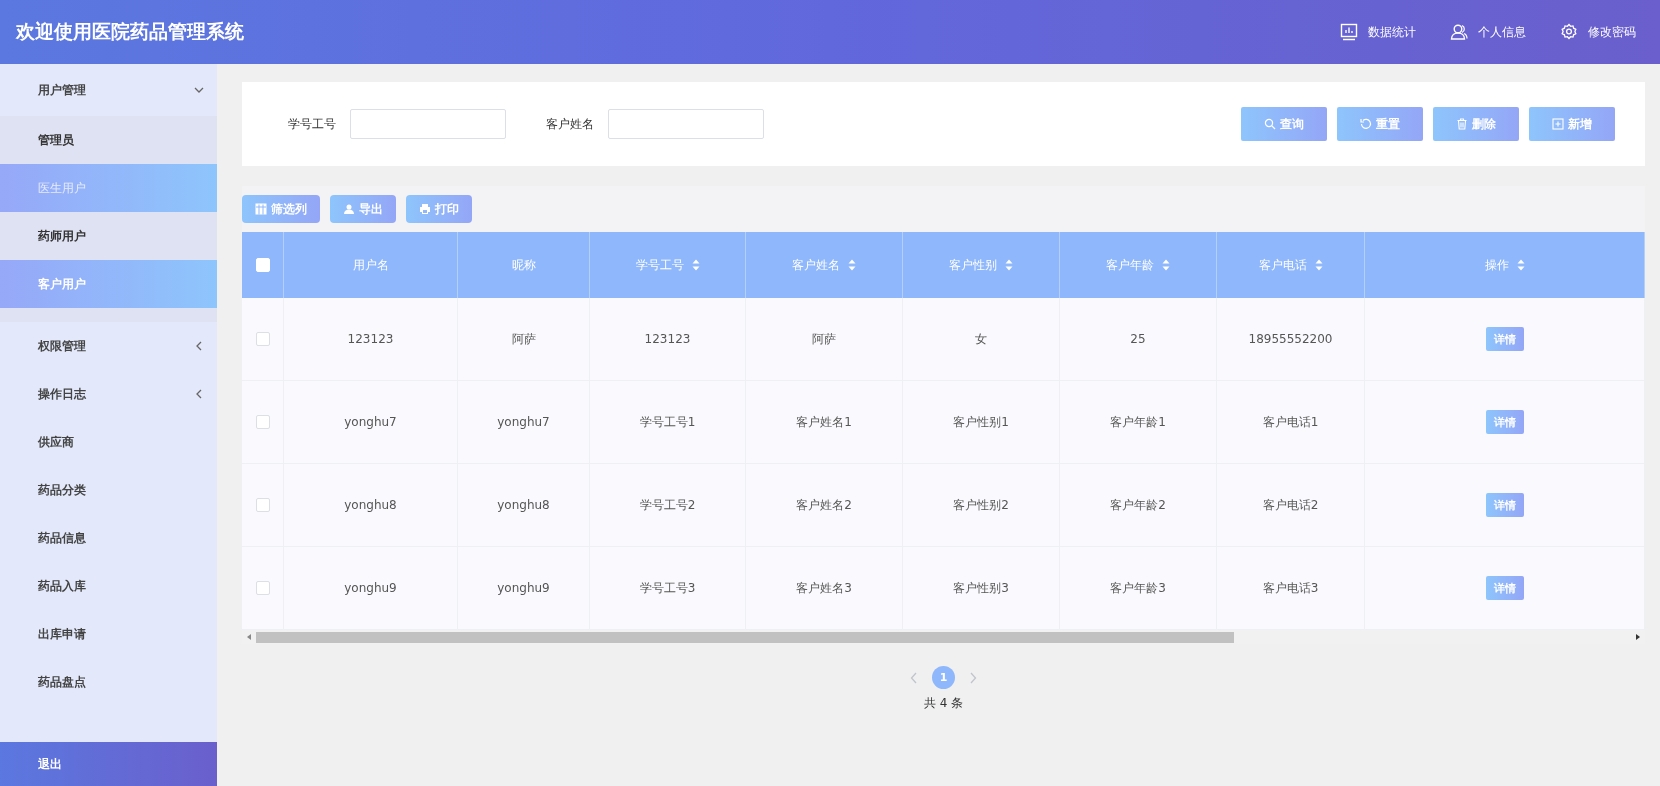 The height and width of the screenshot is (786, 1660). I want to click on printer-icon, so click(425, 209).